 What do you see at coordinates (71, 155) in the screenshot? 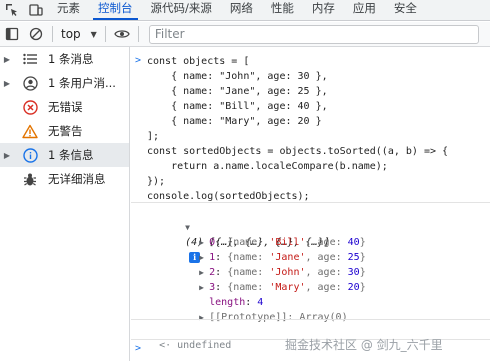
I see `sidebar-item-label: 1 条信息` at bounding box center [71, 155].